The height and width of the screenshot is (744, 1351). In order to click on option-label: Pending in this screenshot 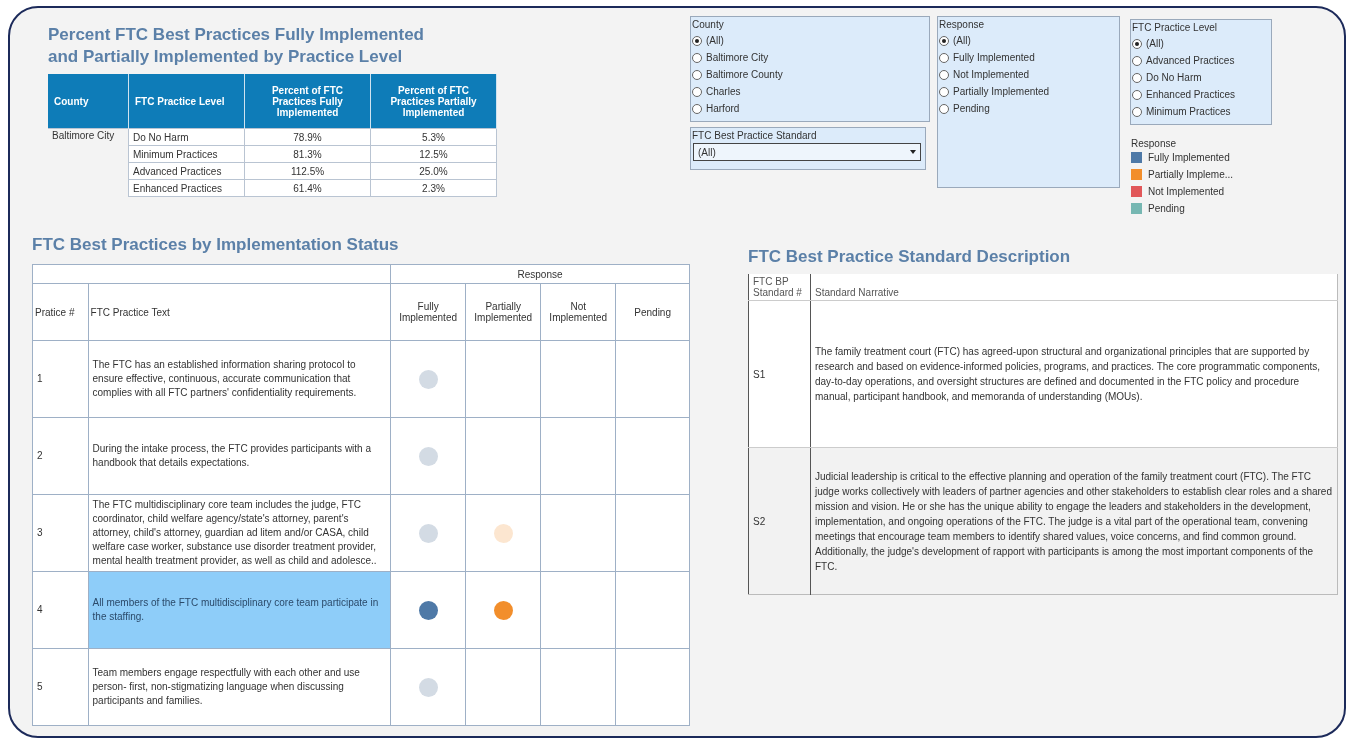, I will do `click(971, 108)`.